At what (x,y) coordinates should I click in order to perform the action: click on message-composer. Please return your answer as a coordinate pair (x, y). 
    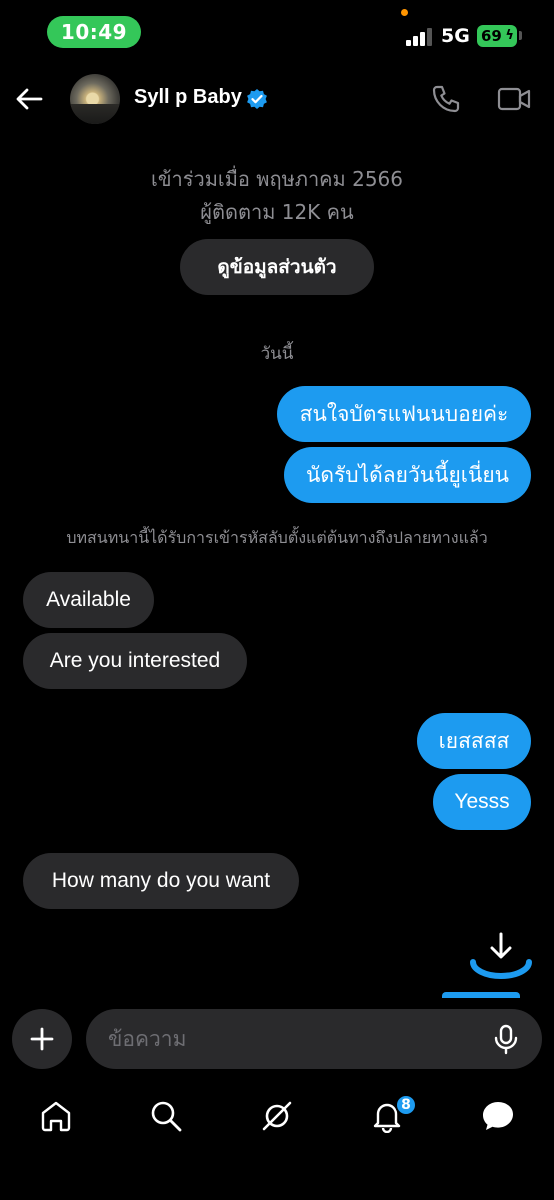
    Looking at the image, I should click on (314, 1039).